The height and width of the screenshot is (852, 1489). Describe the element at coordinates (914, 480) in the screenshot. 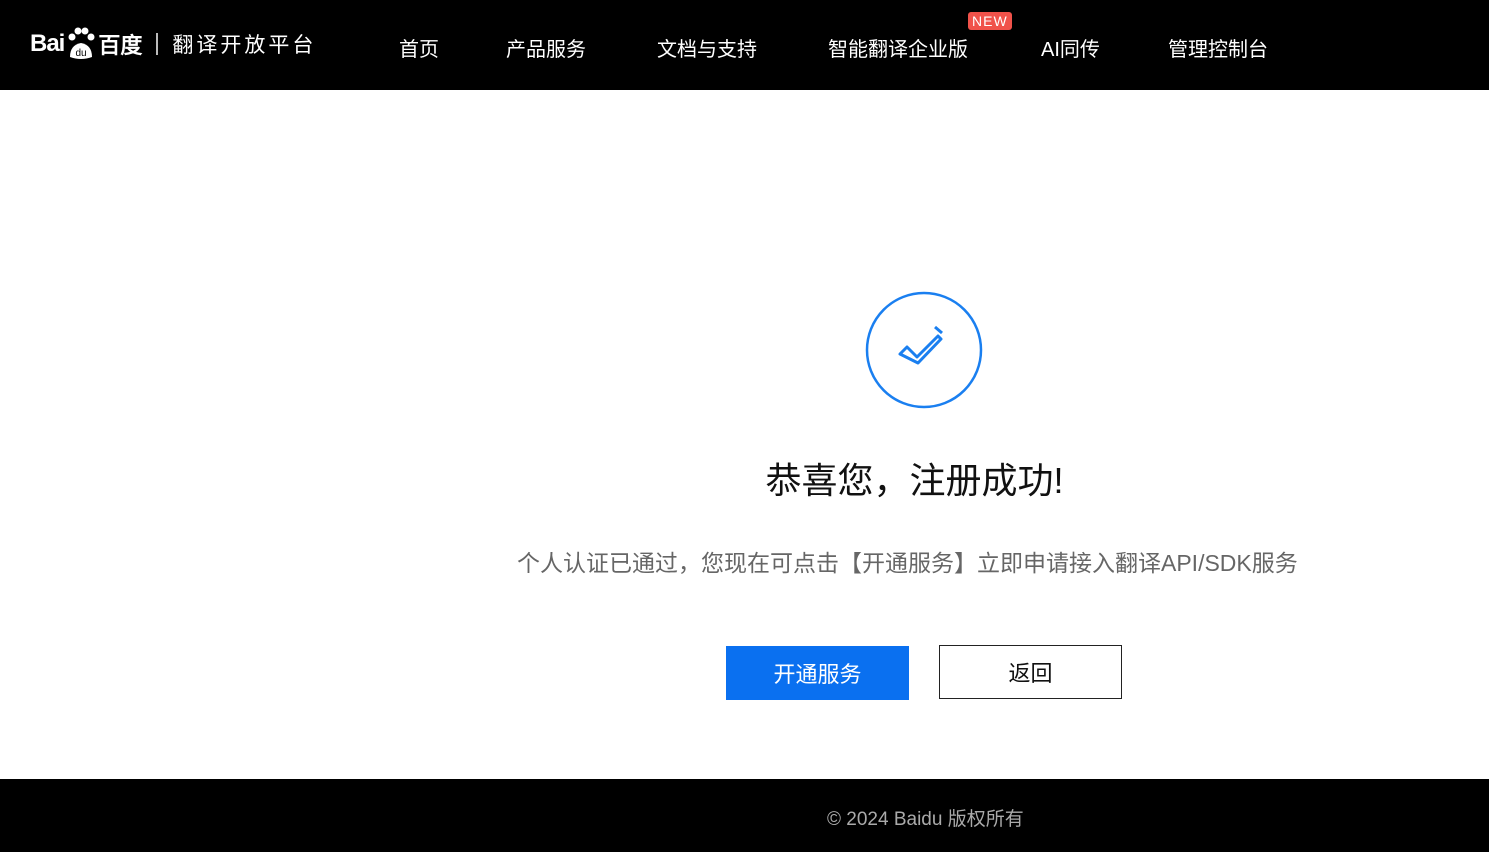

I see `success-title: 恭喜您，注册成功!` at that location.